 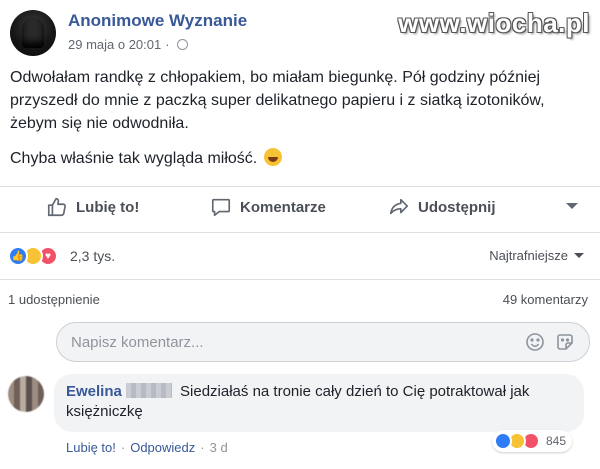 What do you see at coordinates (221, 207) in the screenshot?
I see `speech-bubble-icon` at bounding box center [221, 207].